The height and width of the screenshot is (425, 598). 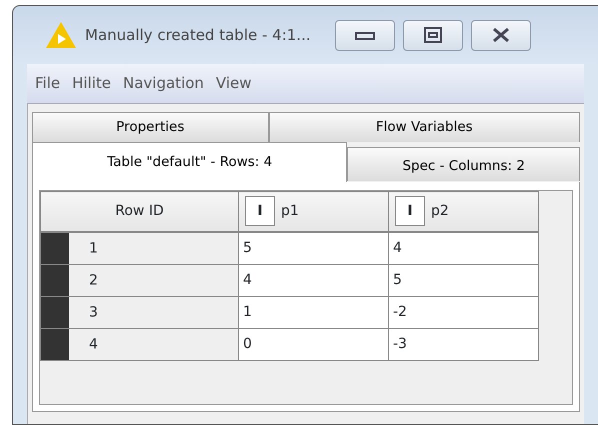 I want to click on column-header: Row ID, so click(x=139, y=212).